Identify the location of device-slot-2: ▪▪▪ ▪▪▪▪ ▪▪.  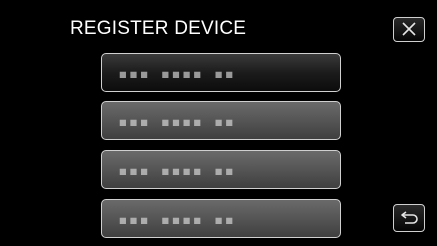
(221, 120).